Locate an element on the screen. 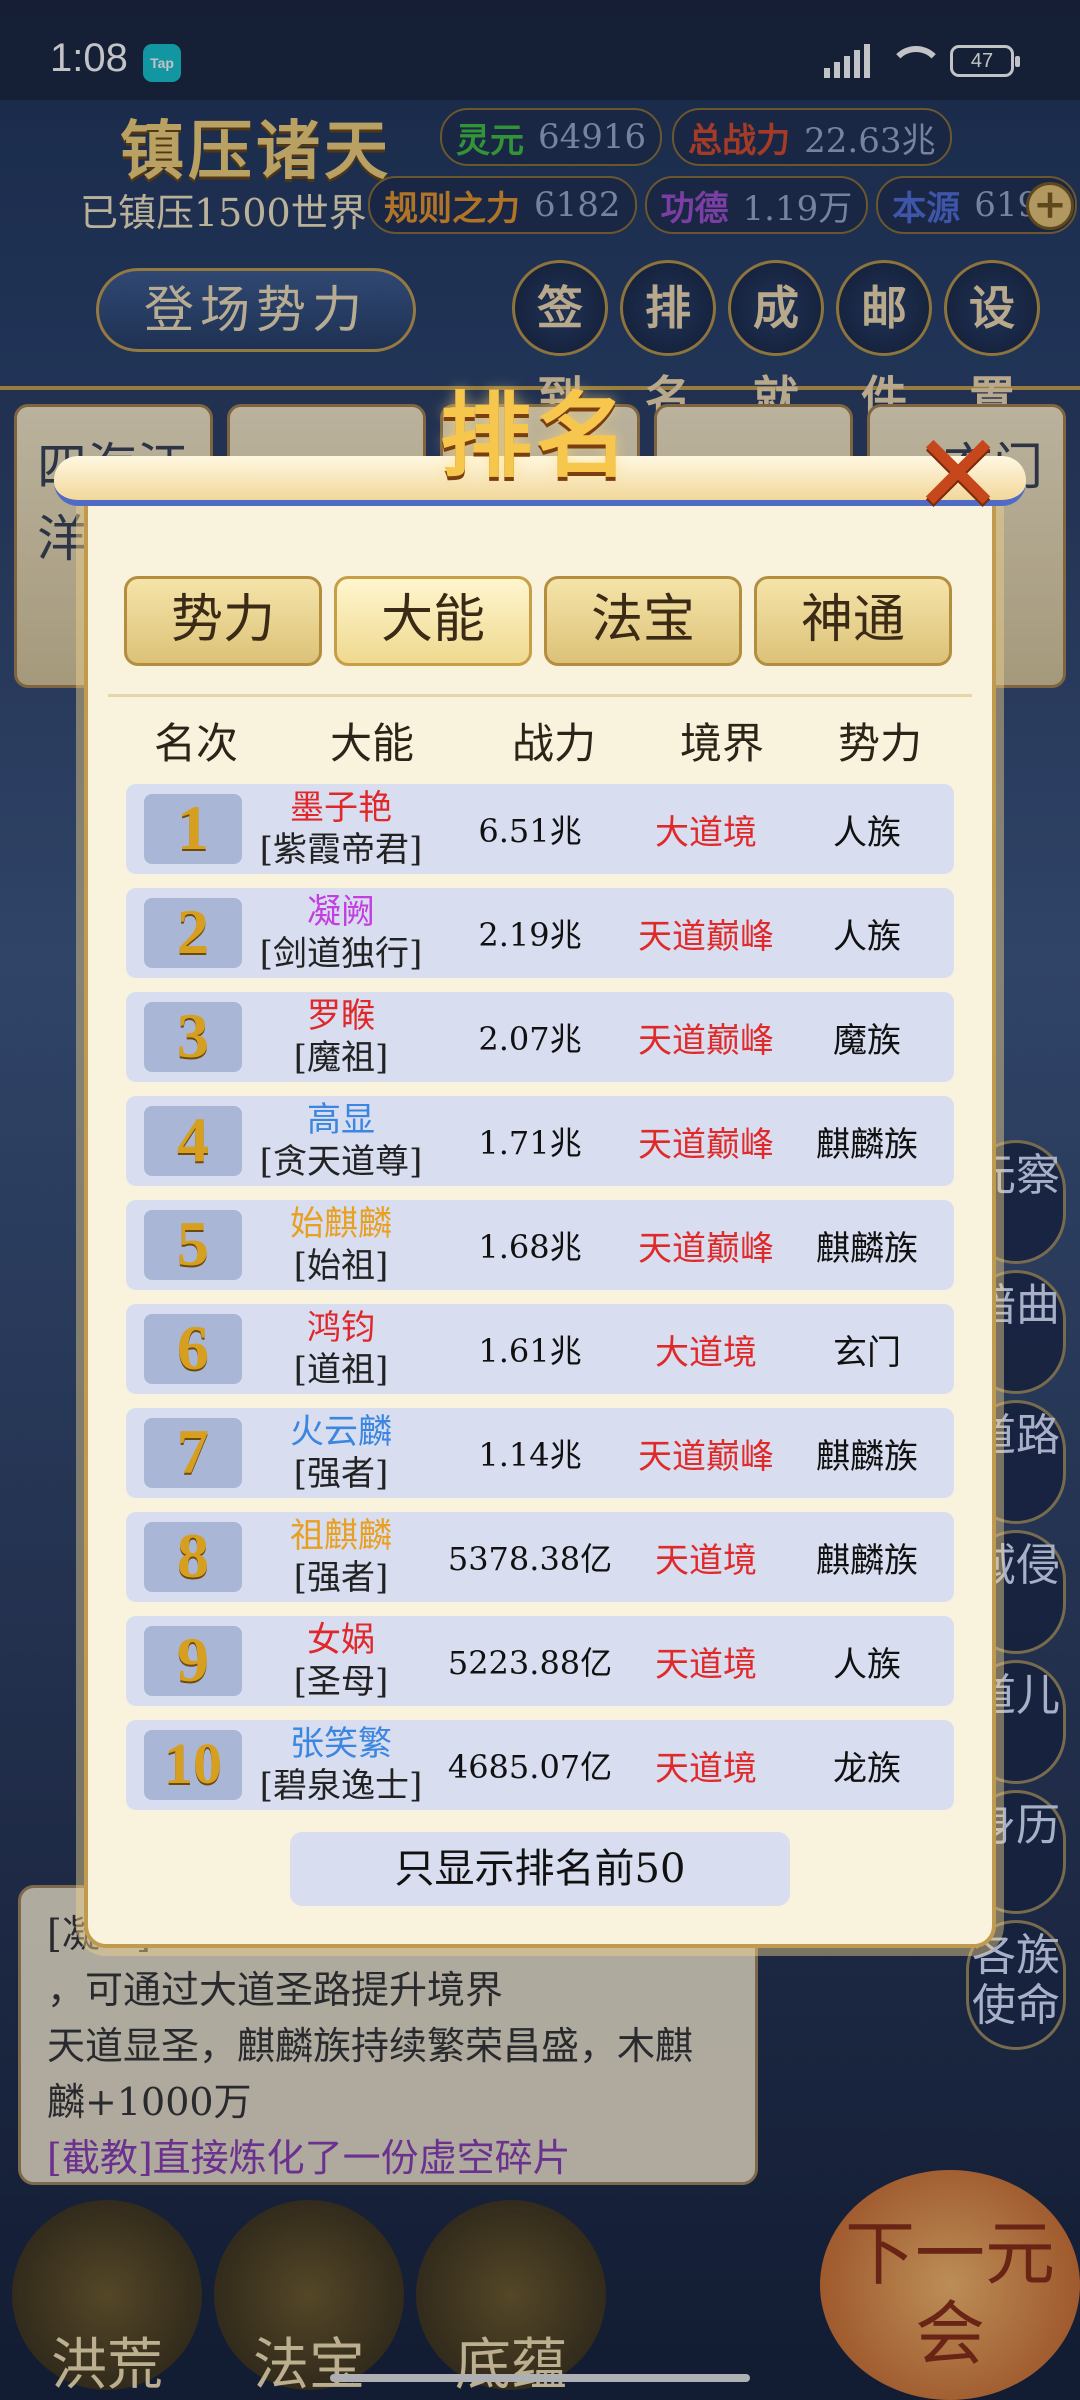  power-value: 1.61兆 is located at coordinates (530, 1351).